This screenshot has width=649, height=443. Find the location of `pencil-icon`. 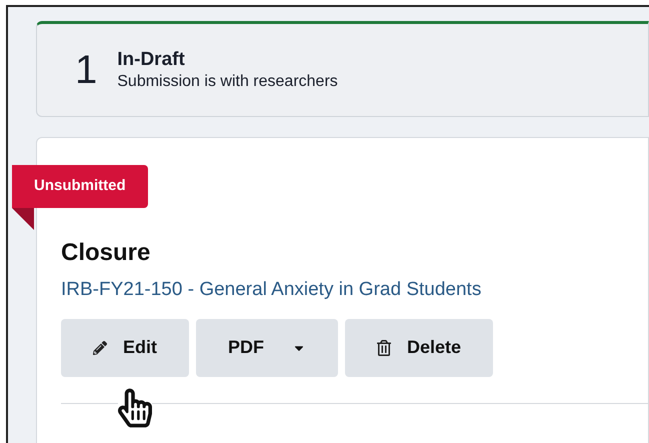

pencil-icon is located at coordinates (100, 347).